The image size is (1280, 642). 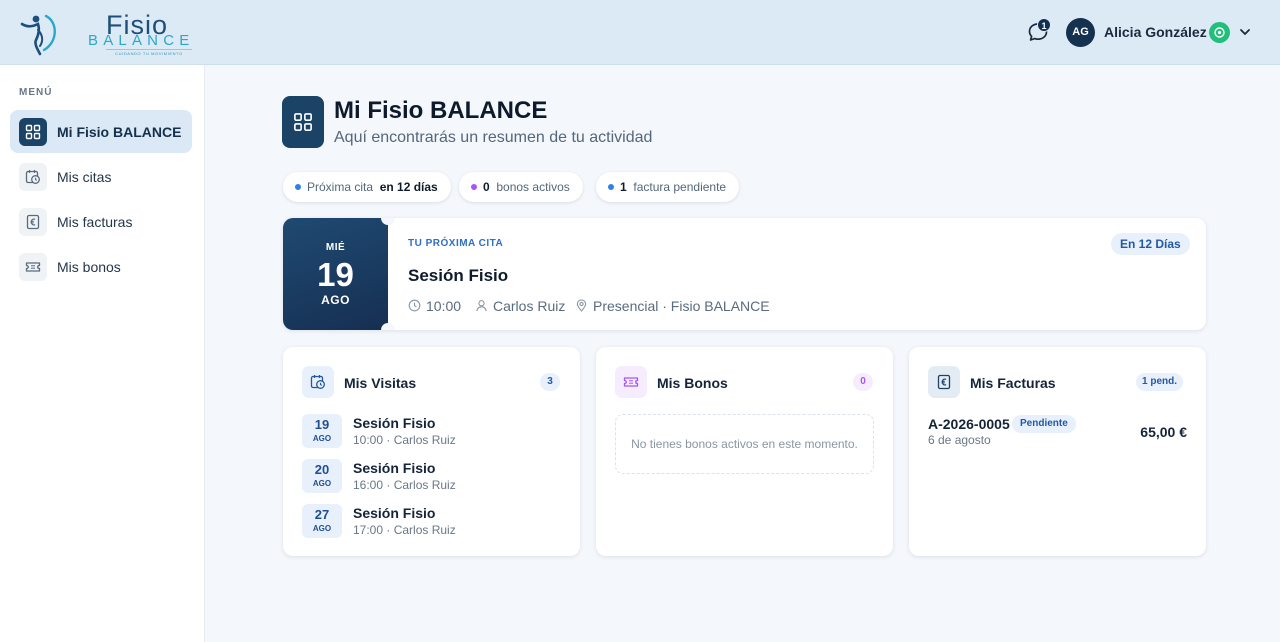 What do you see at coordinates (680, 187) in the screenshot?
I see `chip-label: factura pendiente` at bounding box center [680, 187].